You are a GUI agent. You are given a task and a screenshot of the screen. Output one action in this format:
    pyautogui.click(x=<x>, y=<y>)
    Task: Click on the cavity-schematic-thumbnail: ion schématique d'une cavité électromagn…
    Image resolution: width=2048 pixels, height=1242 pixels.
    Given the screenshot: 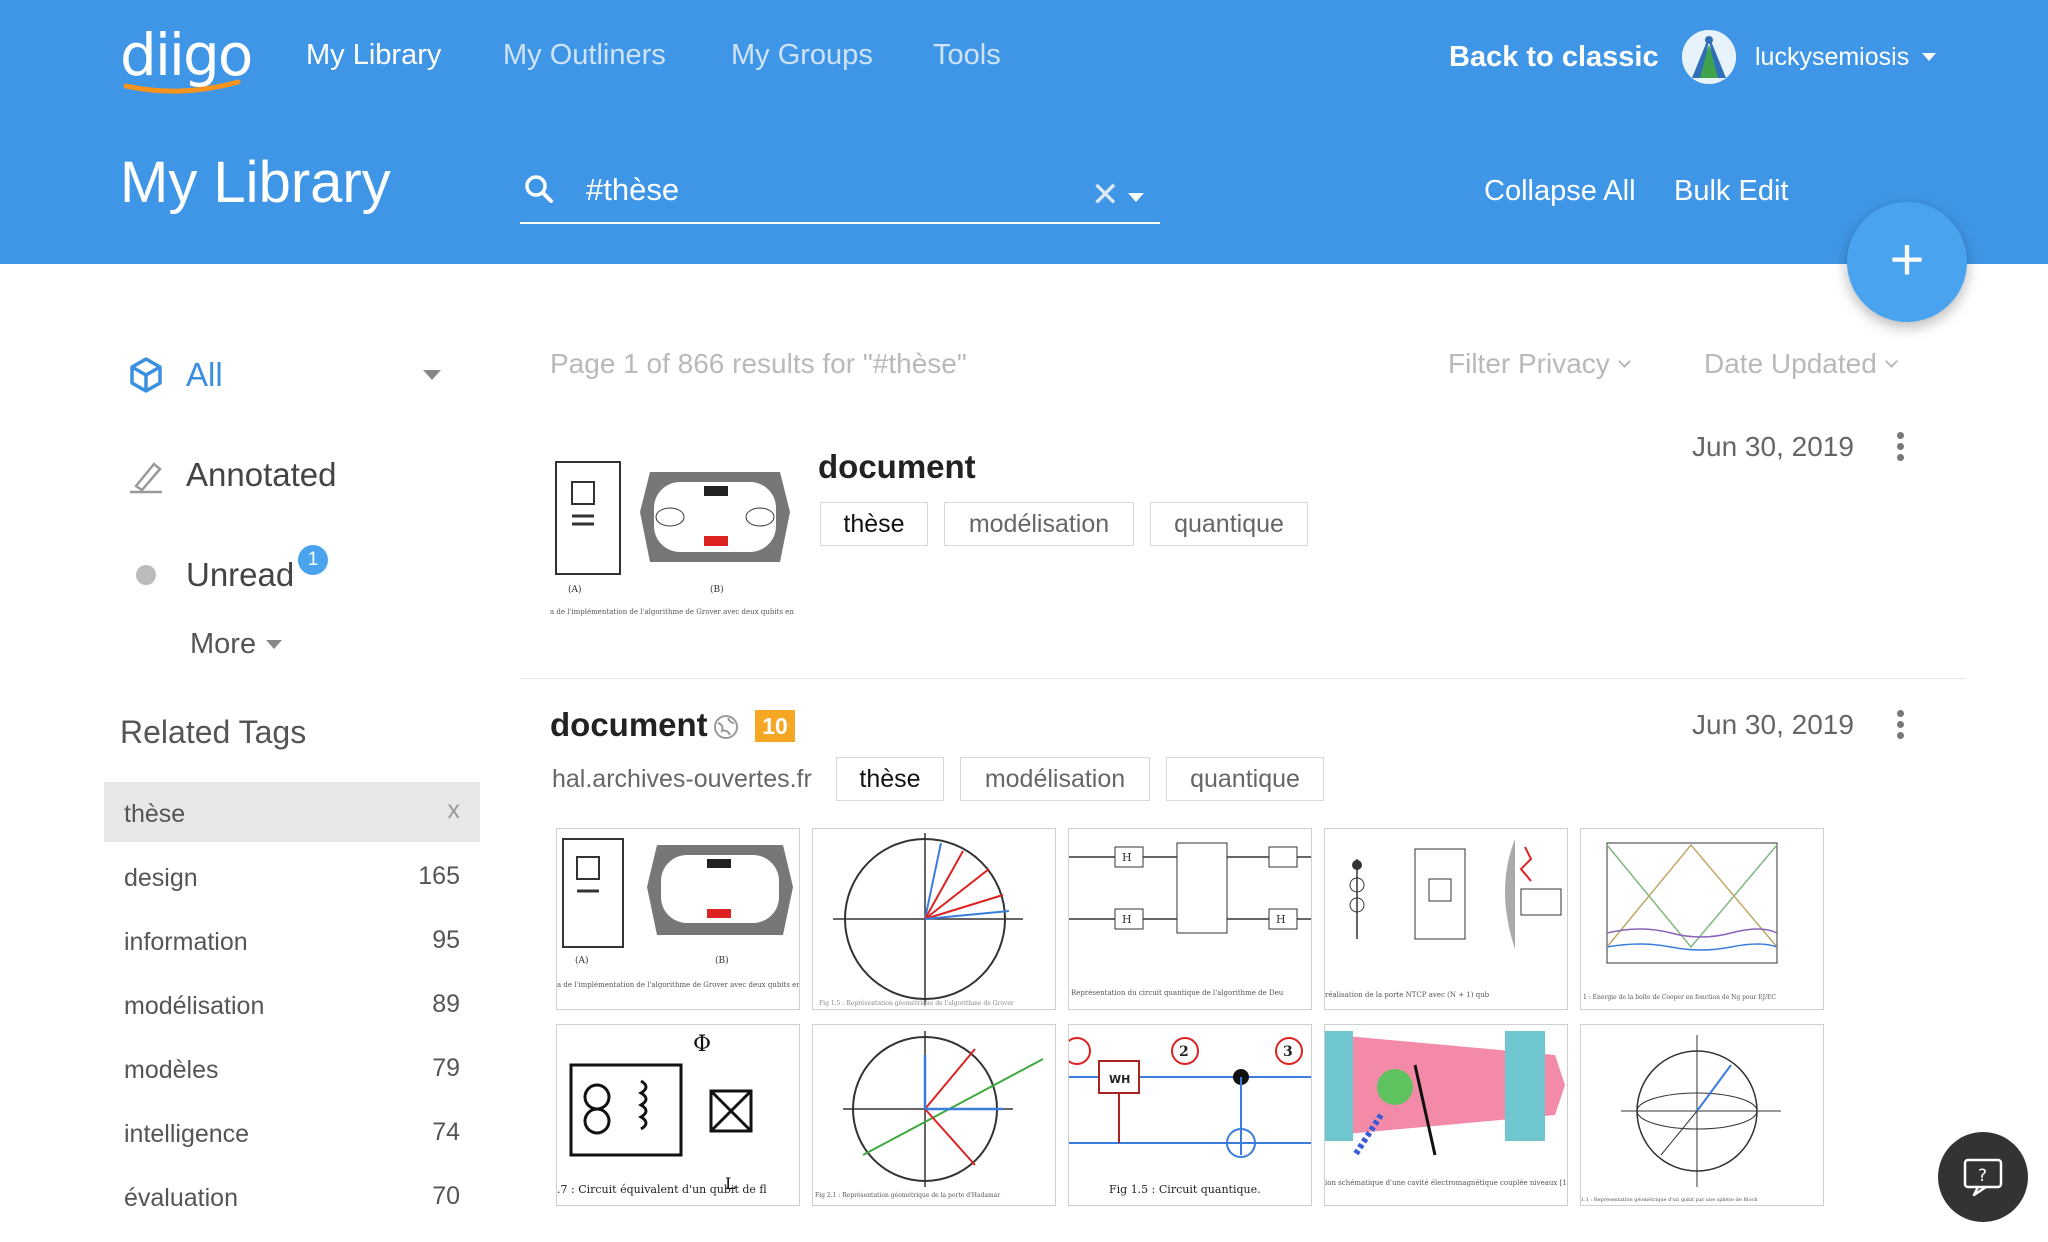 What is the action you would take?
    pyautogui.click(x=1446, y=1115)
    